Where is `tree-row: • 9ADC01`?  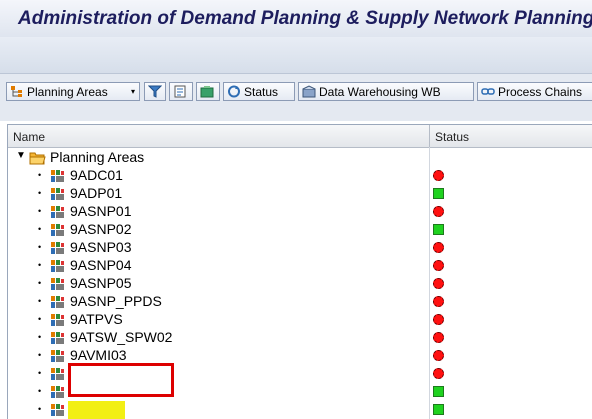 tree-row: • 9ADC01 is located at coordinates (300, 176).